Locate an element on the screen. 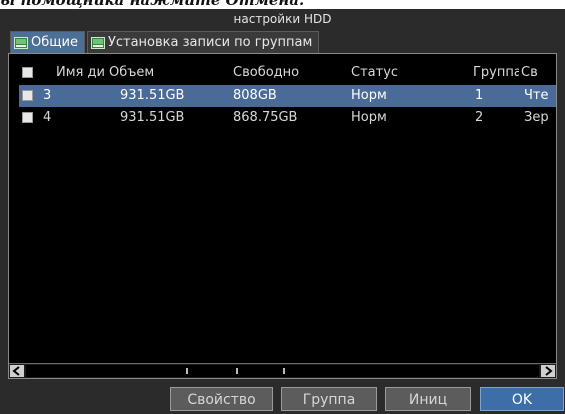 The width and height of the screenshot is (565, 414). col-header-capacity: Объем is located at coordinates (132, 72).